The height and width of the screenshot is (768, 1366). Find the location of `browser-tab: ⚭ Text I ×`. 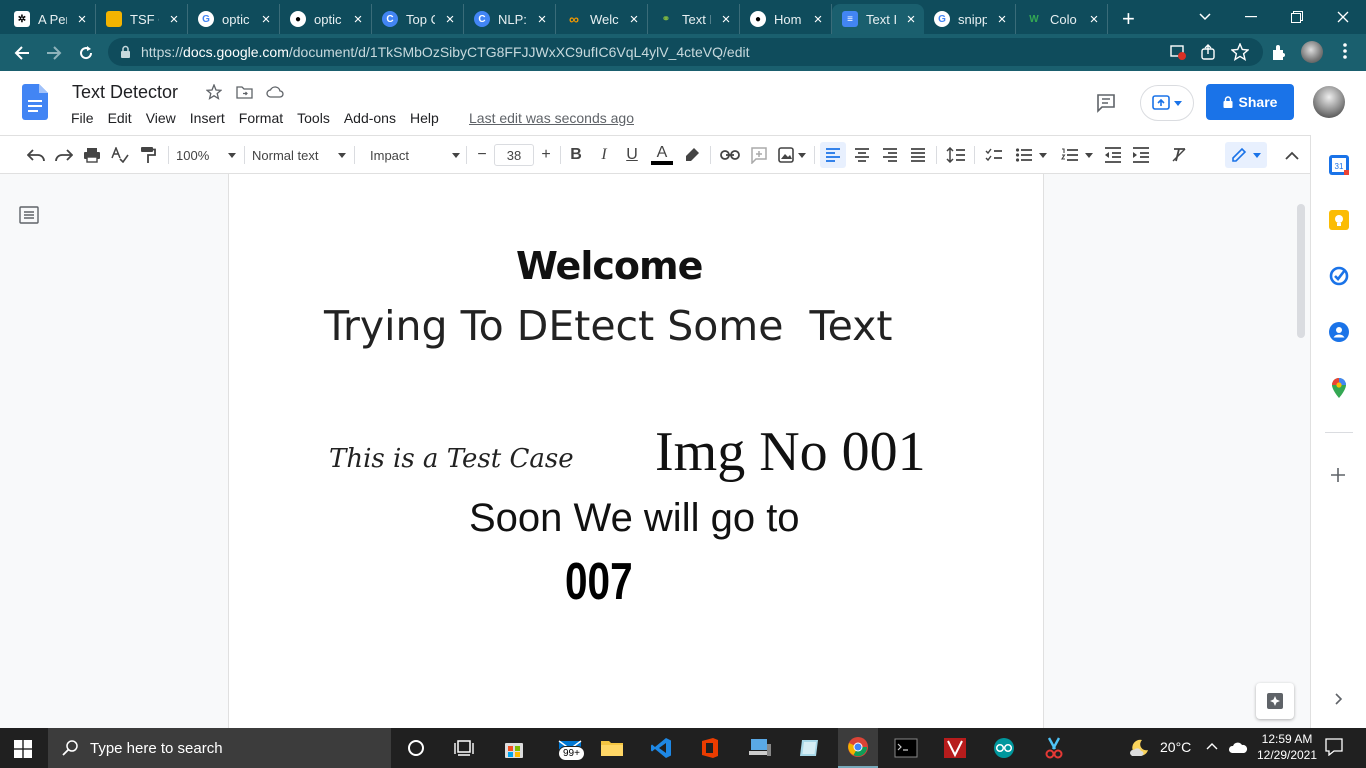

browser-tab: ⚭ Text I × is located at coordinates (694, 19).